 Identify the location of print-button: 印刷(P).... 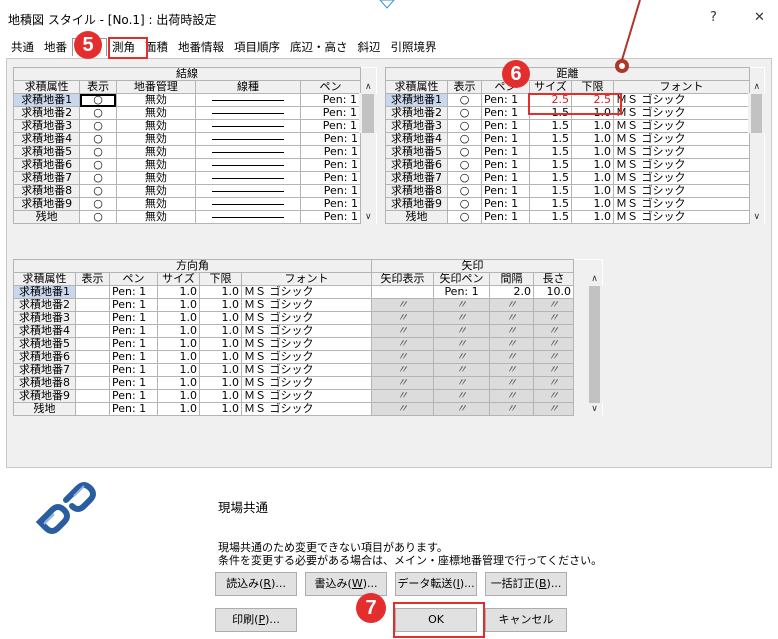
(256, 620).